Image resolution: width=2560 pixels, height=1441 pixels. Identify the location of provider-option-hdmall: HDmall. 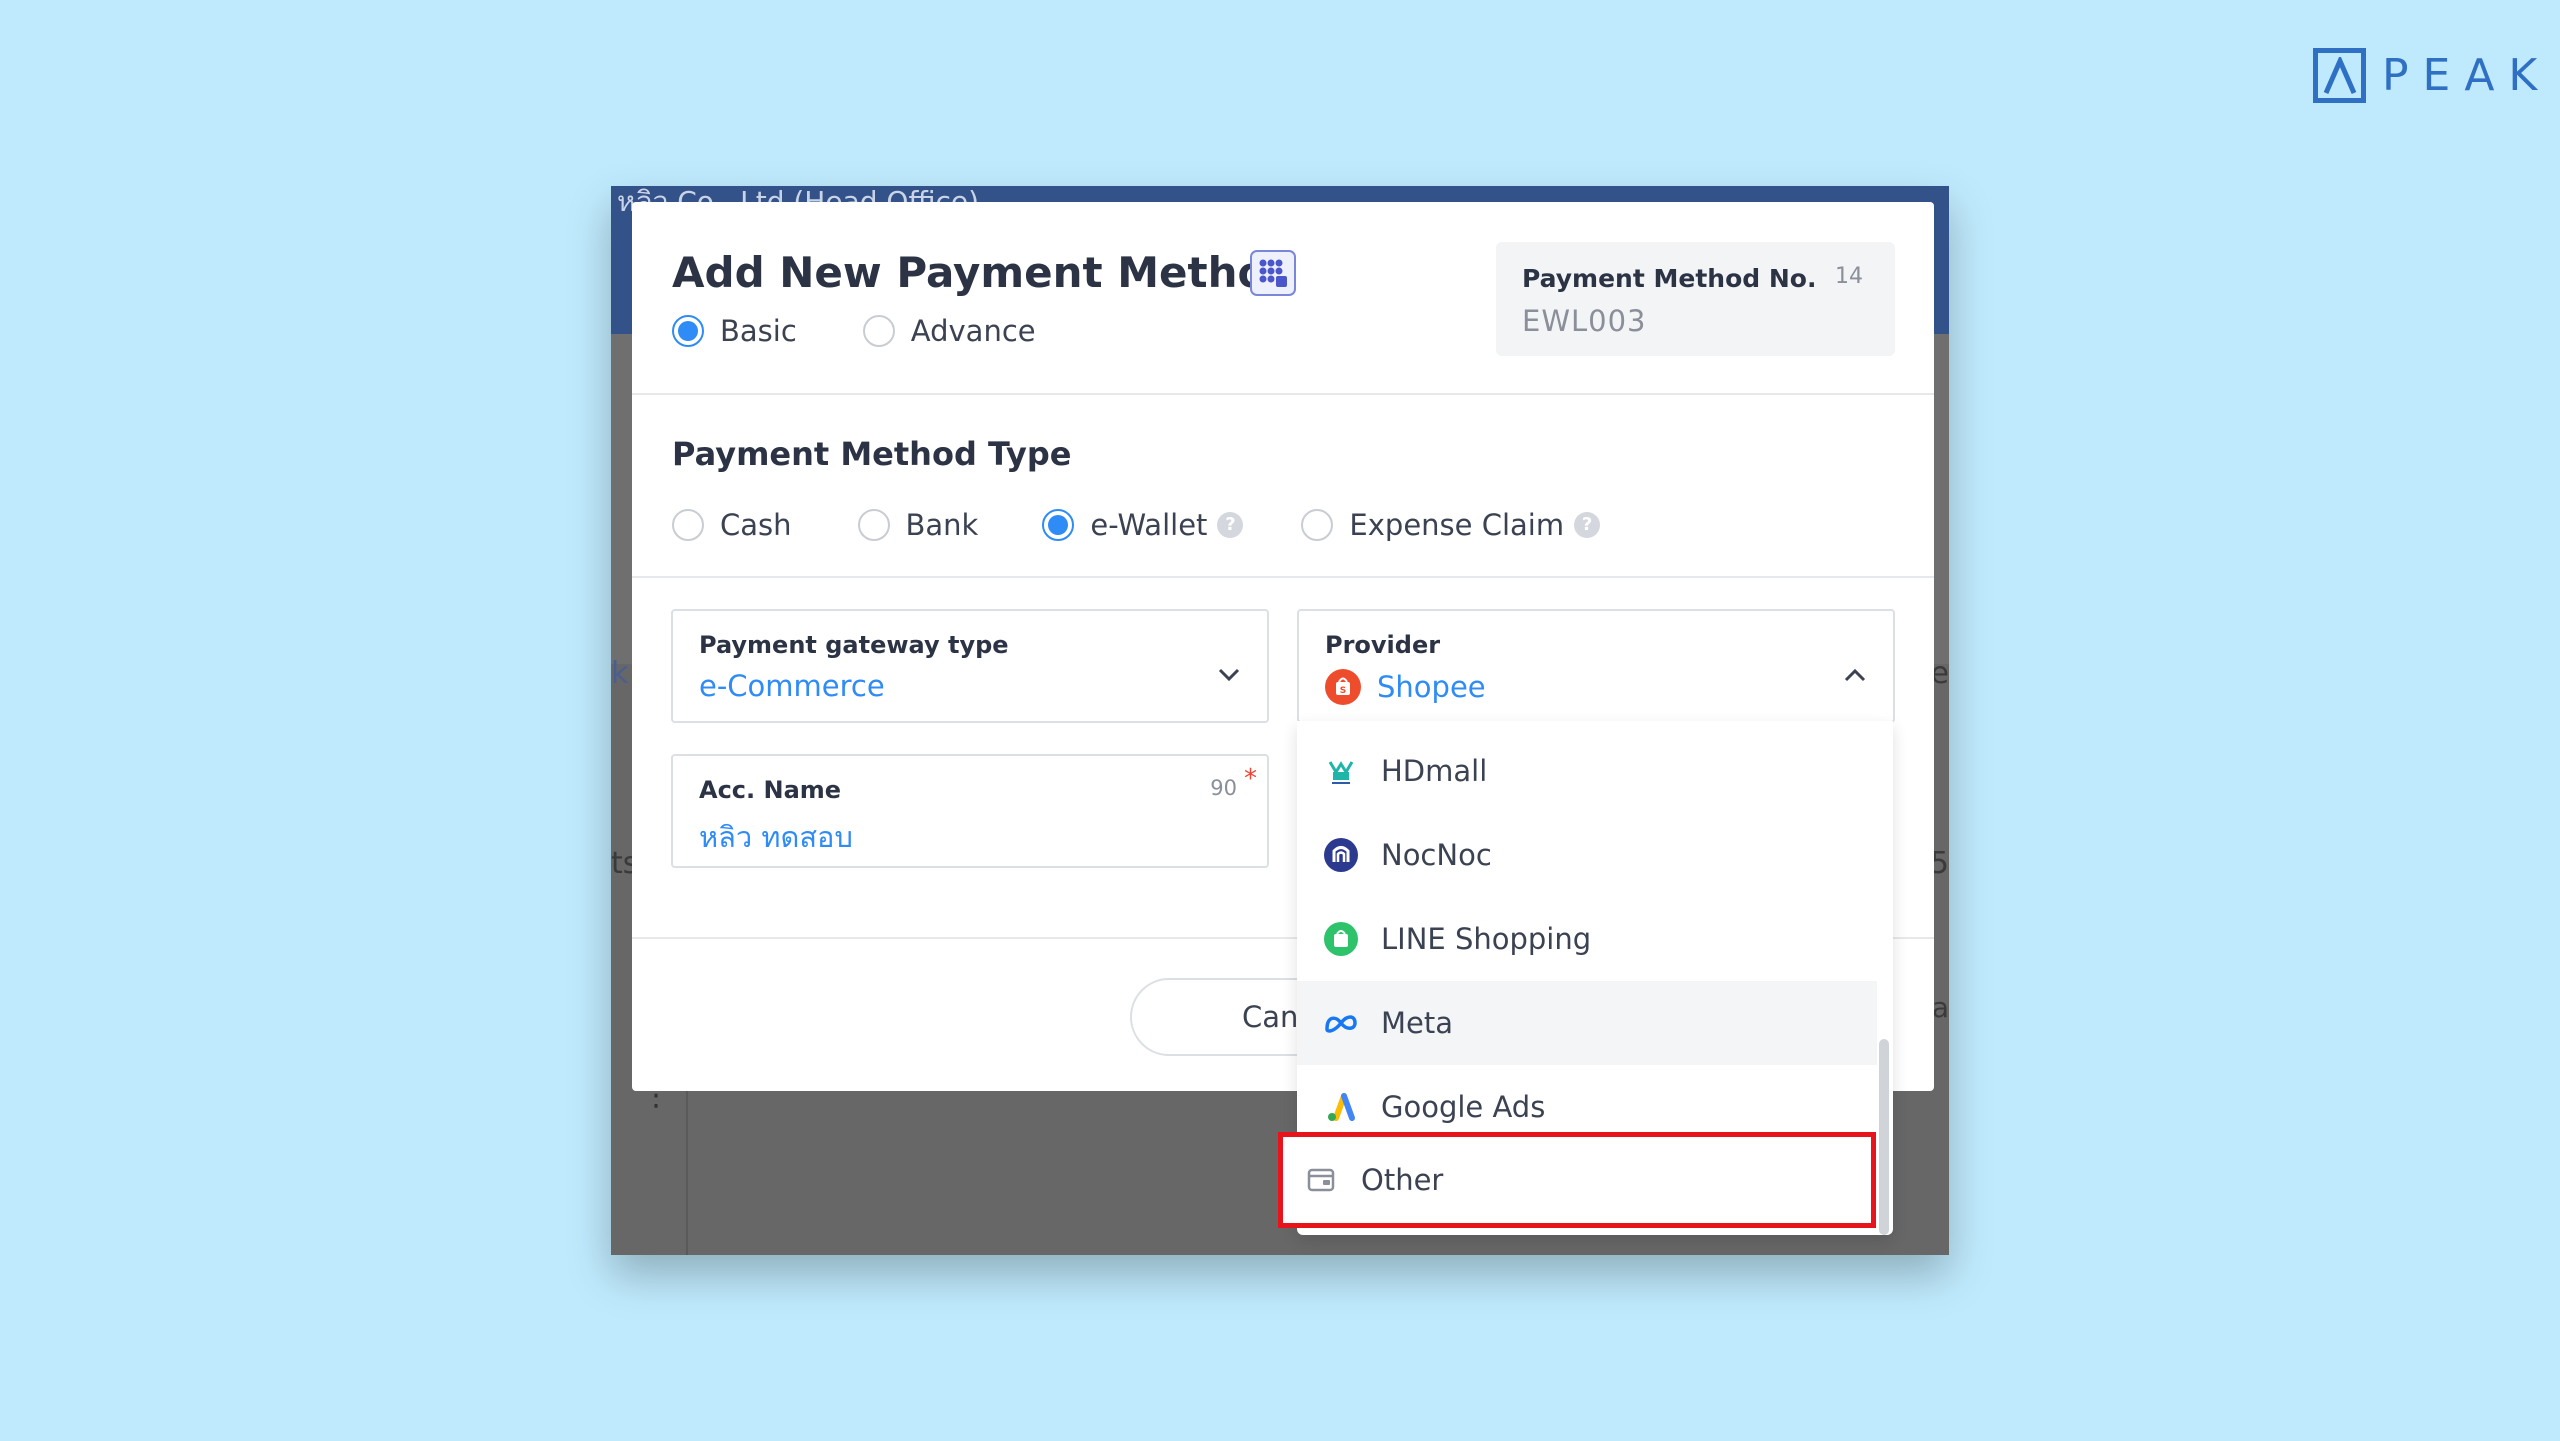
(1587, 771).